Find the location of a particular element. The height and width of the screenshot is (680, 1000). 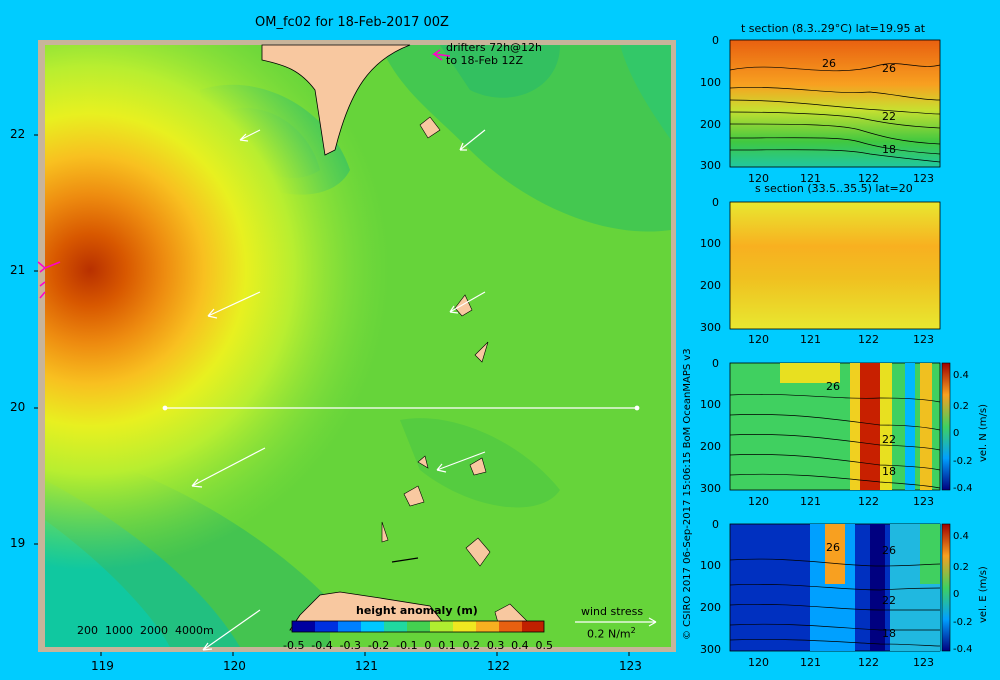

s-x-tick: 120 is located at coordinates (758, 339).